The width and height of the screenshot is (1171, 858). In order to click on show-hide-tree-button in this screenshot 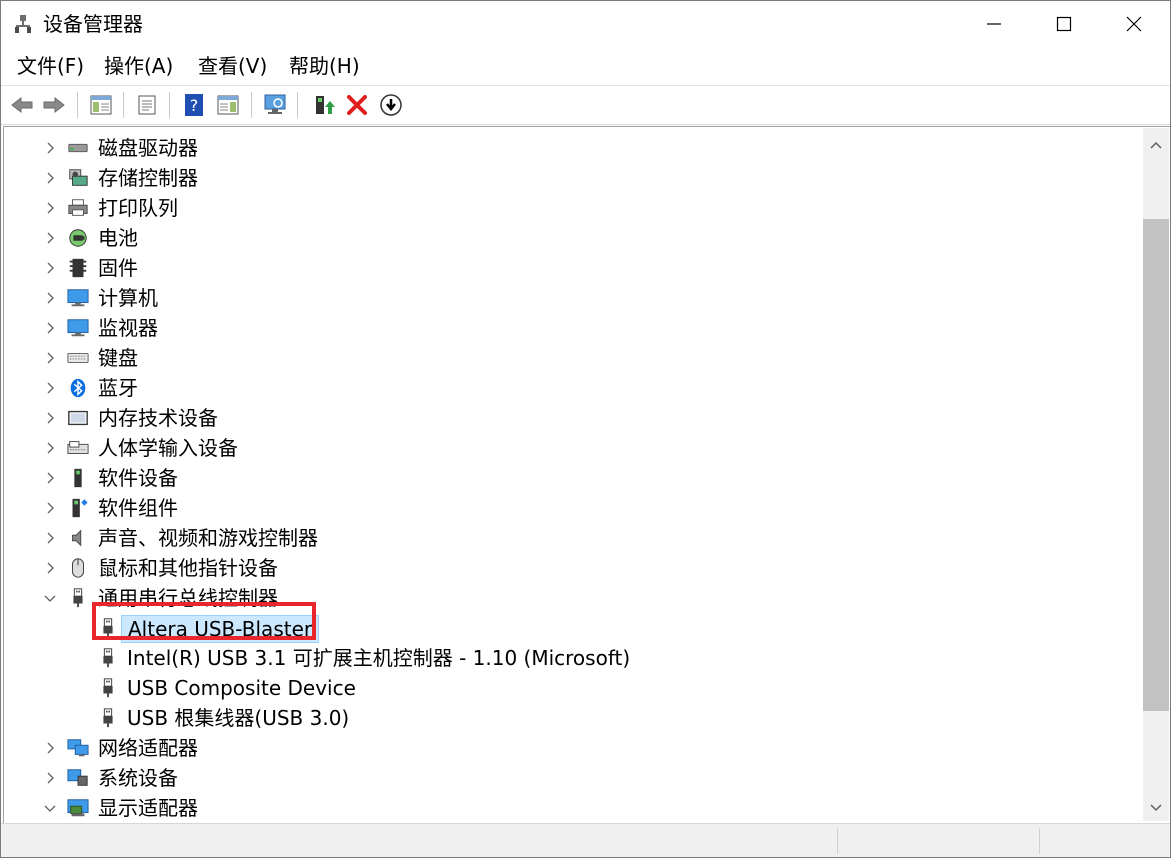, I will do `click(101, 105)`.